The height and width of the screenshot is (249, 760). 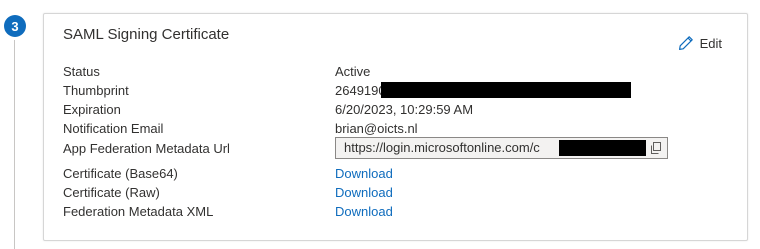 What do you see at coordinates (404, 109) in the screenshot?
I see `expiration-value: 6/20/2023, 10:29:59 AM` at bounding box center [404, 109].